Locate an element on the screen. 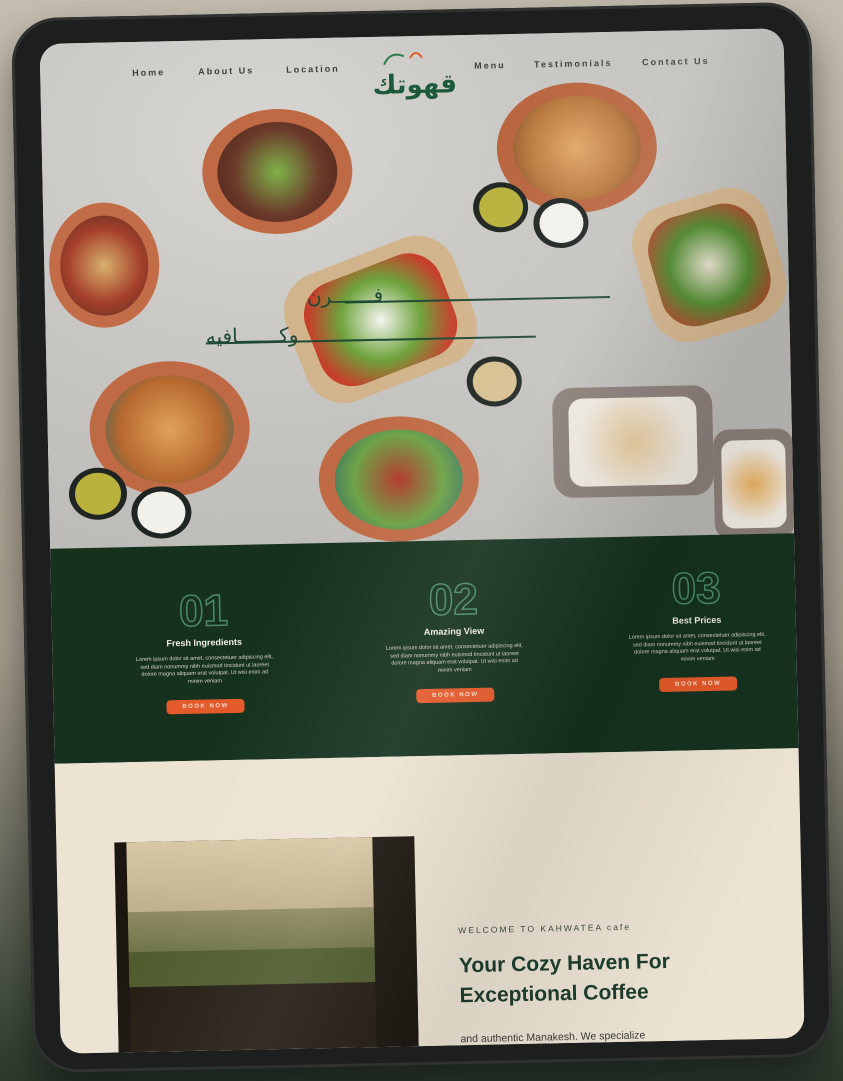 Image resolution: width=843 pixels, height=1081 pixels. cafe-view-photo is located at coordinates (266, 944).